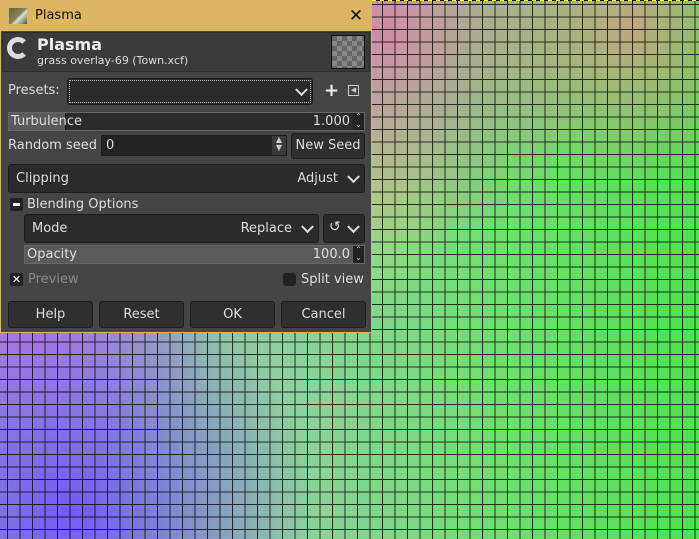 The height and width of the screenshot is (539, 699). What do you see at coordinates (348, 52) in the screenshot?
I see `layer-thumbnail` at bounding box center [348, 52].